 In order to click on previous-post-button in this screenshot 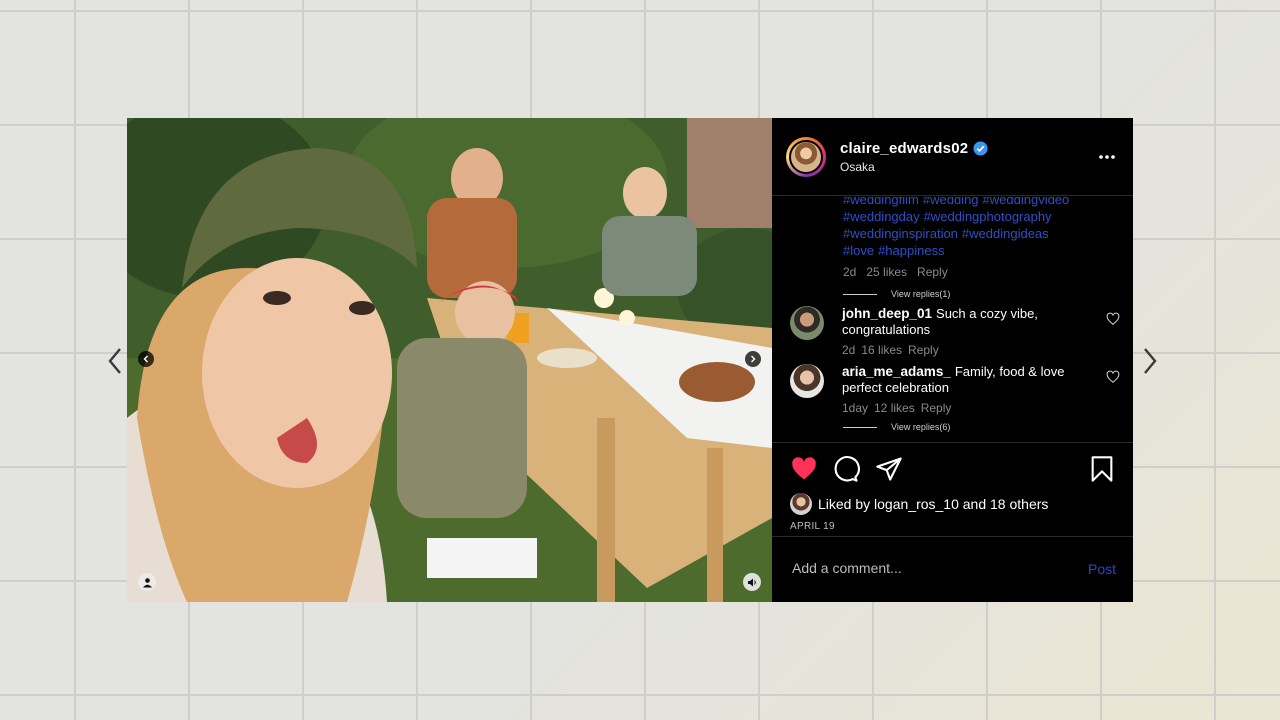, I will do `click(115, 361)`.